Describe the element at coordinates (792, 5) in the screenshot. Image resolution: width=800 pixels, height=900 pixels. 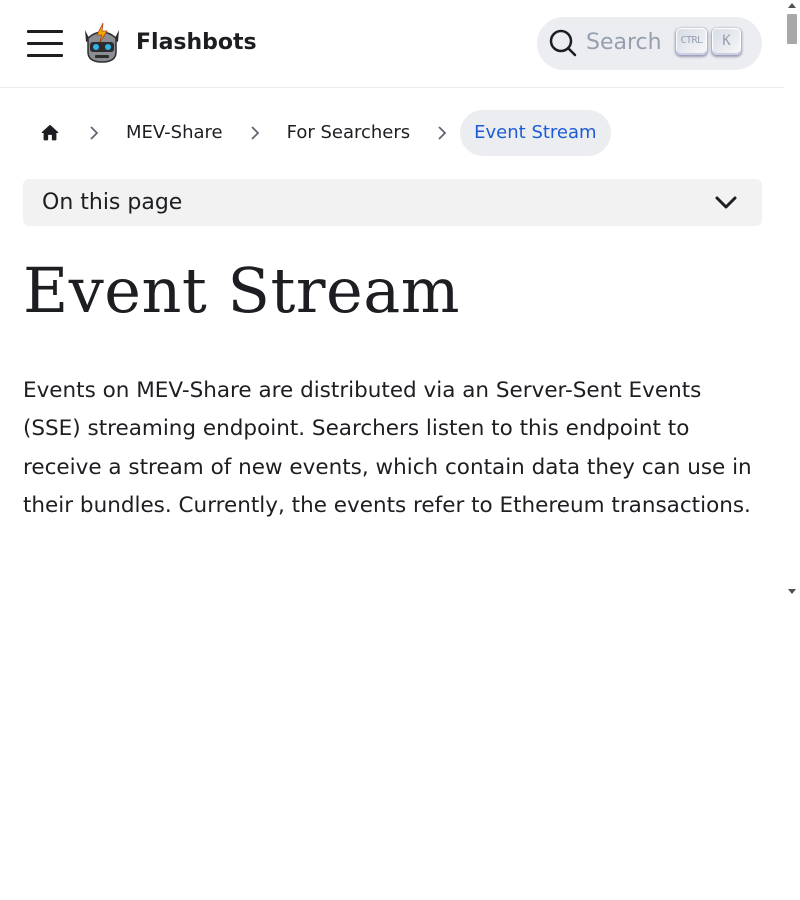
I see `scroll-up-icon` at that location.